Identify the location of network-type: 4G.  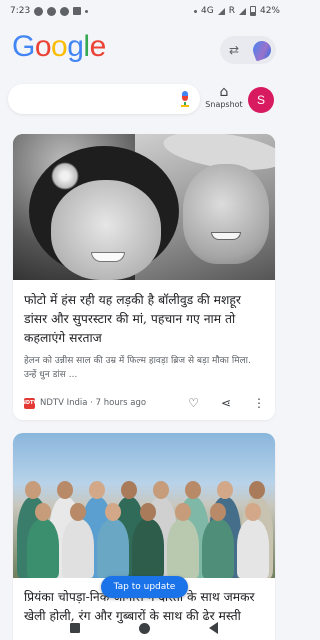
(207, 11).